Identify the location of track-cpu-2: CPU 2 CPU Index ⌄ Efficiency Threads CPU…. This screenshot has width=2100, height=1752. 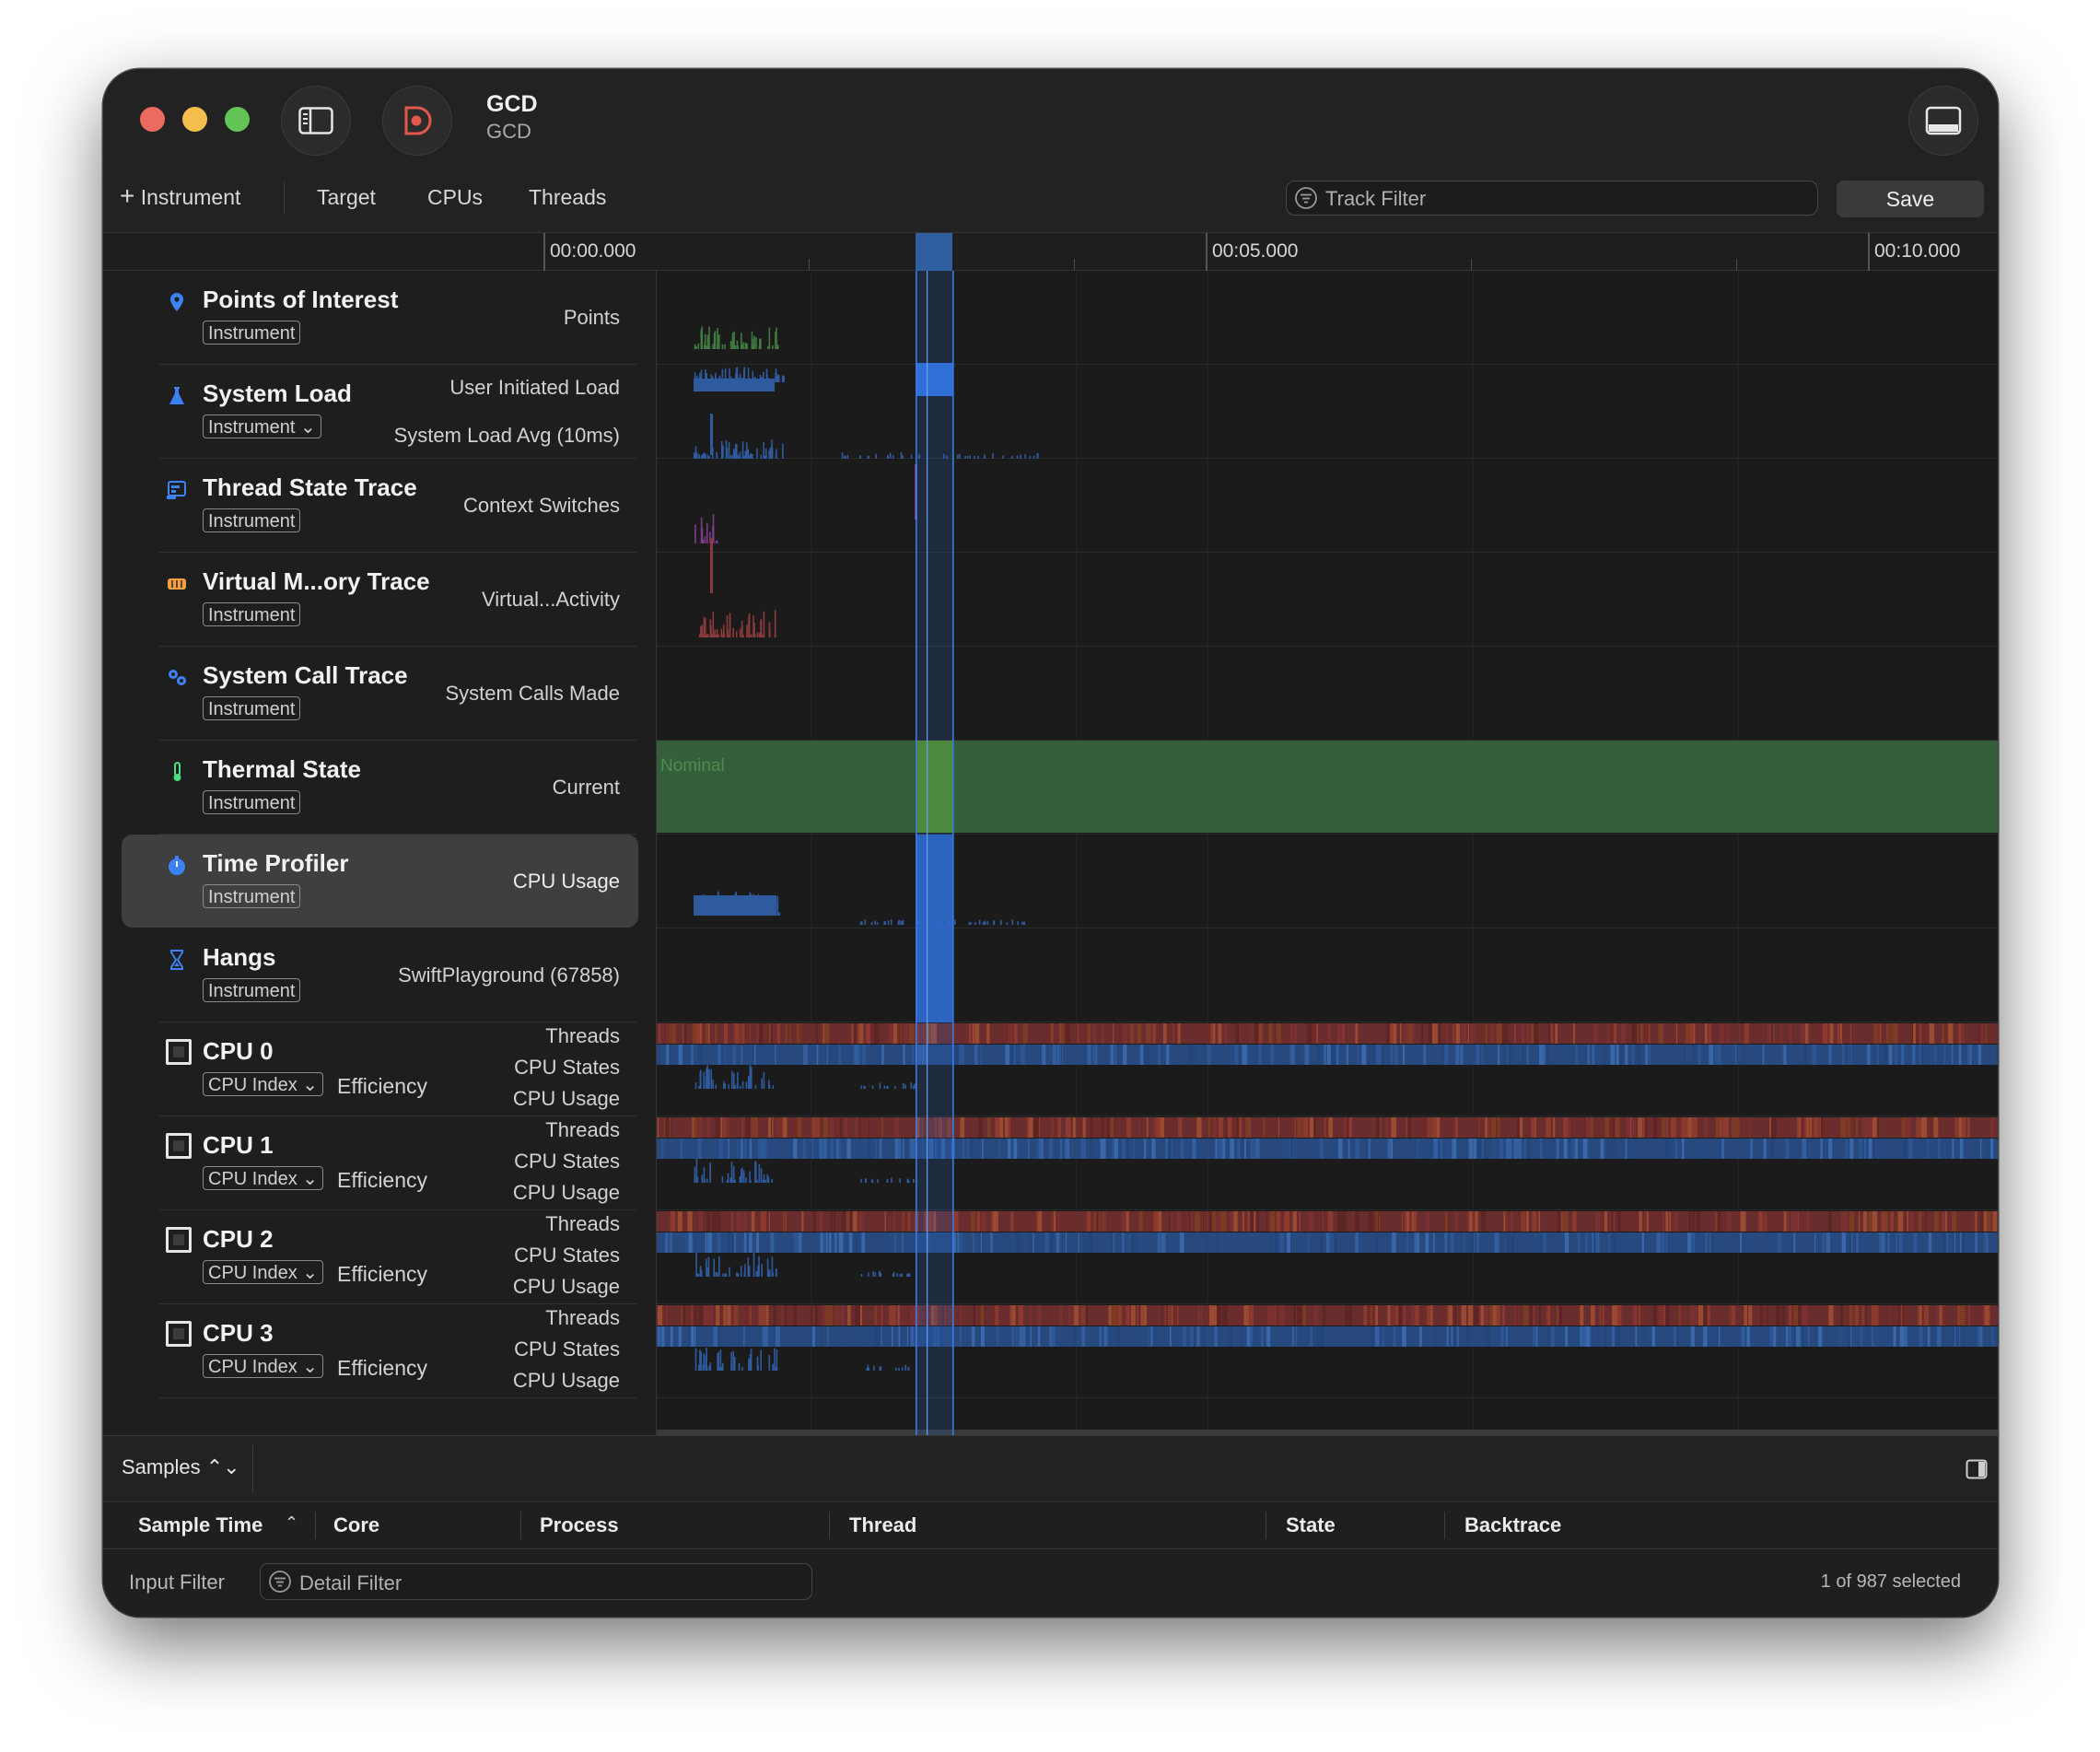
(379, 1257).